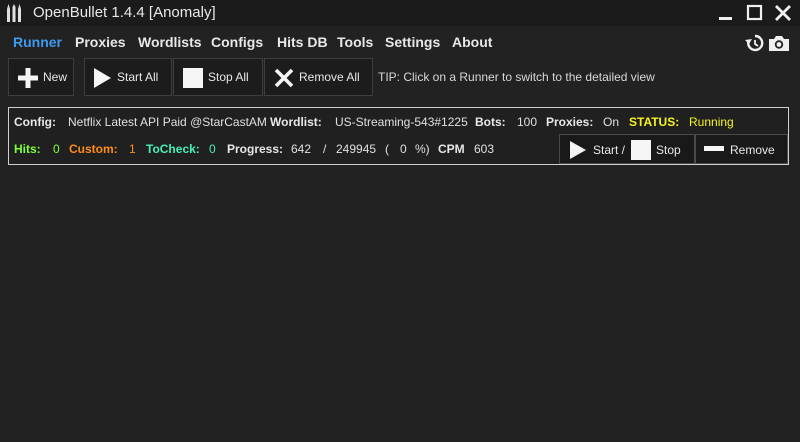  Describe the element at coordinates (714, 148) in the screenshot. I see `minus-icon` at that location.